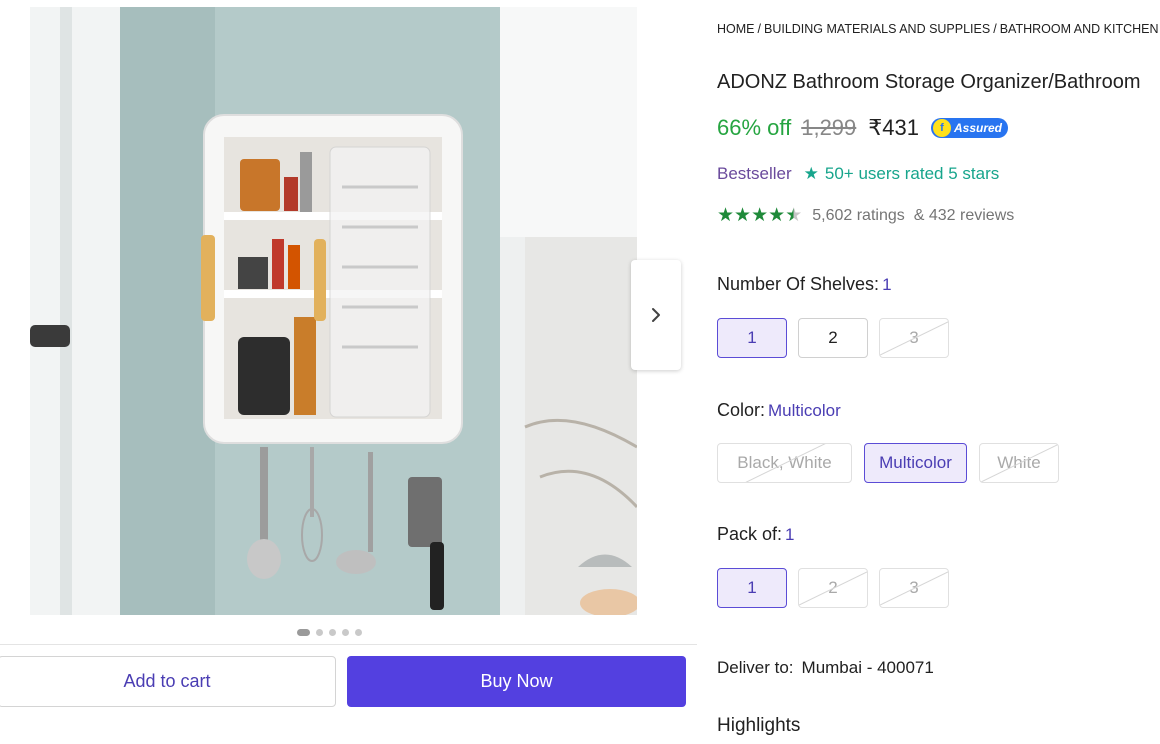 The image size is (1160, 744). I want to click on color-option-white: White, so click(1019, 463).